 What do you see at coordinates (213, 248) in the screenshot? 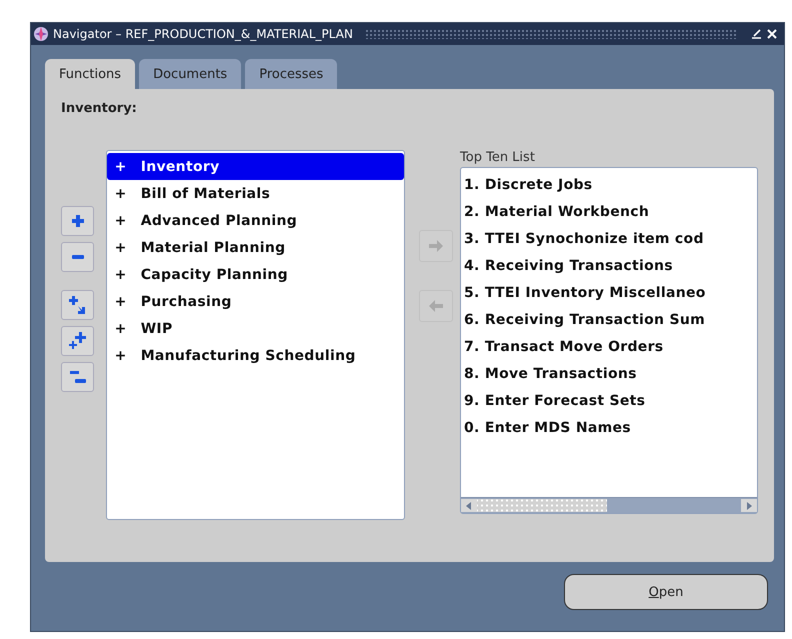
I see `function-label: Material Planning` at bounding box center [213, 248].